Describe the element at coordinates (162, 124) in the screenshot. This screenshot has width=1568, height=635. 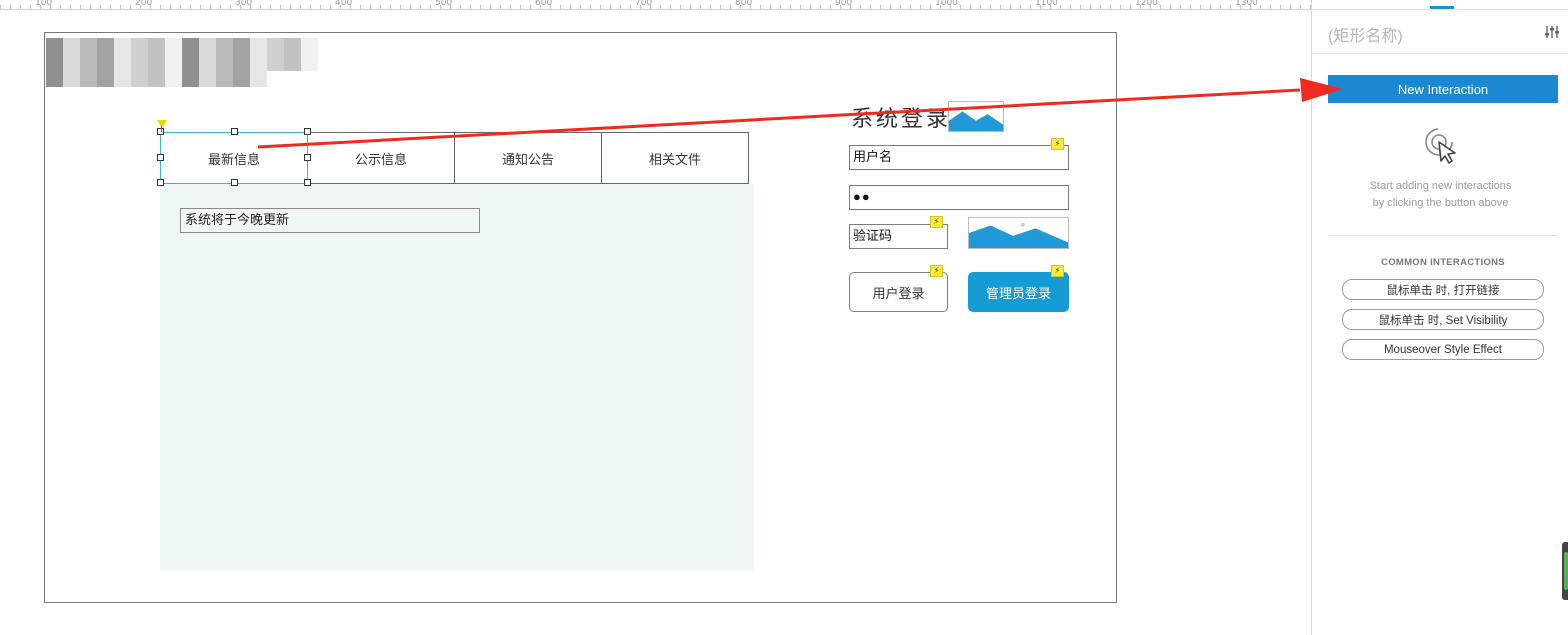
I see `anchor-pin-icon` at that location.